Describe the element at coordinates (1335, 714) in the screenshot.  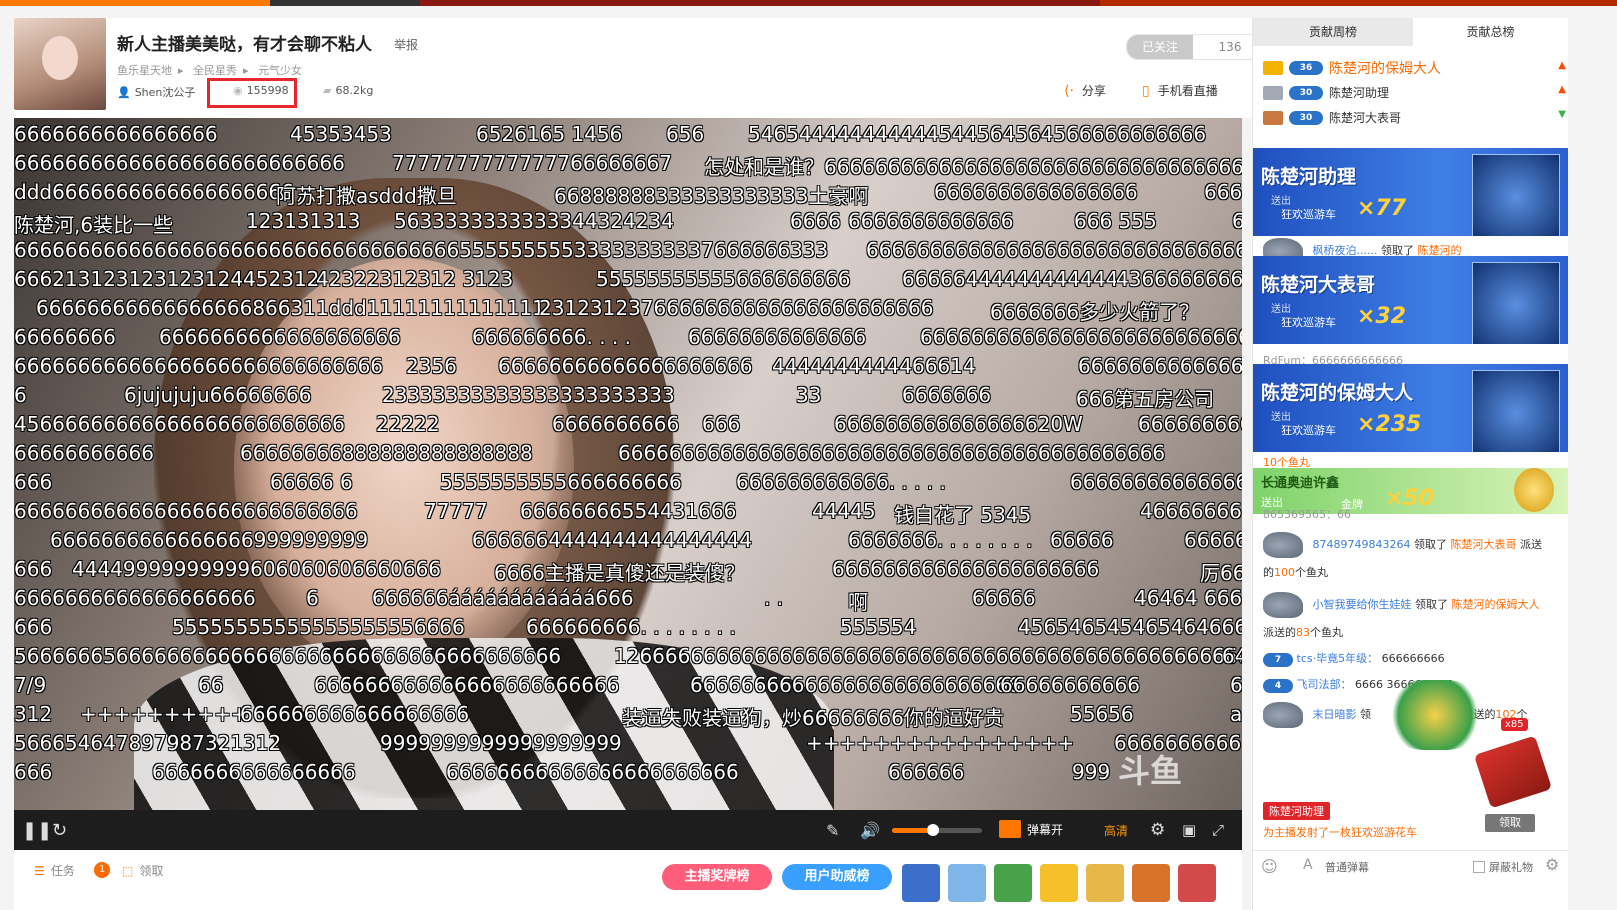
I see `chat-username: 末日暗影` at that location.